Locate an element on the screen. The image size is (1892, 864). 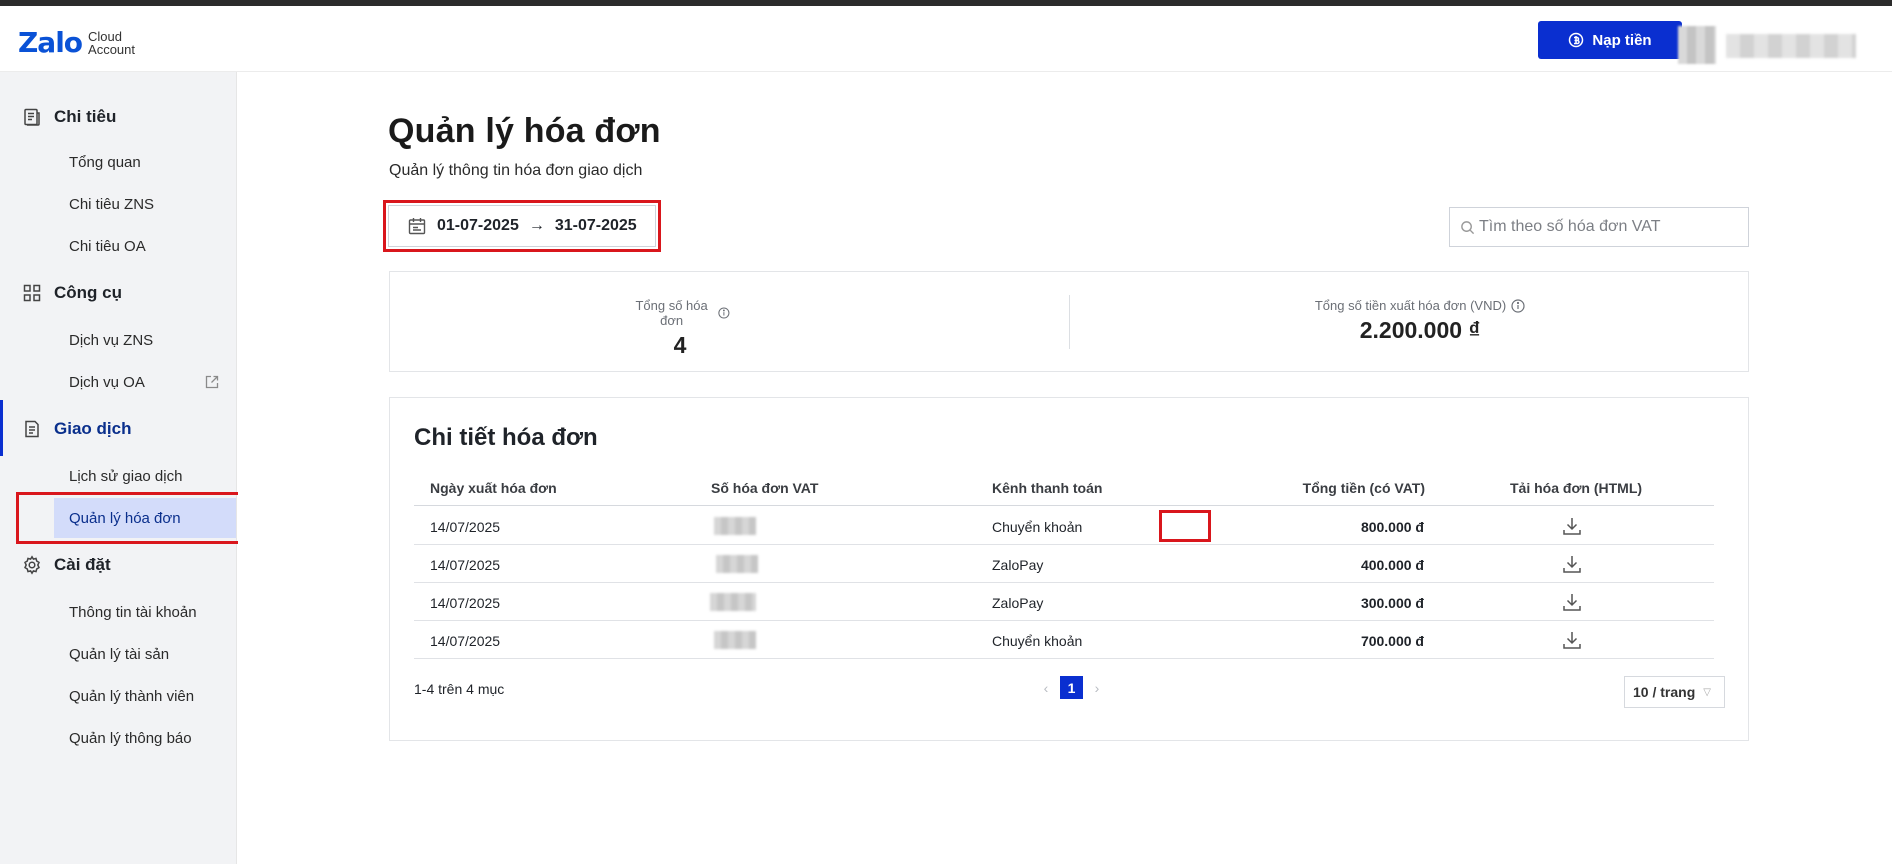
nav-section-label: Cài đặt is located at coordinates (82, 564).